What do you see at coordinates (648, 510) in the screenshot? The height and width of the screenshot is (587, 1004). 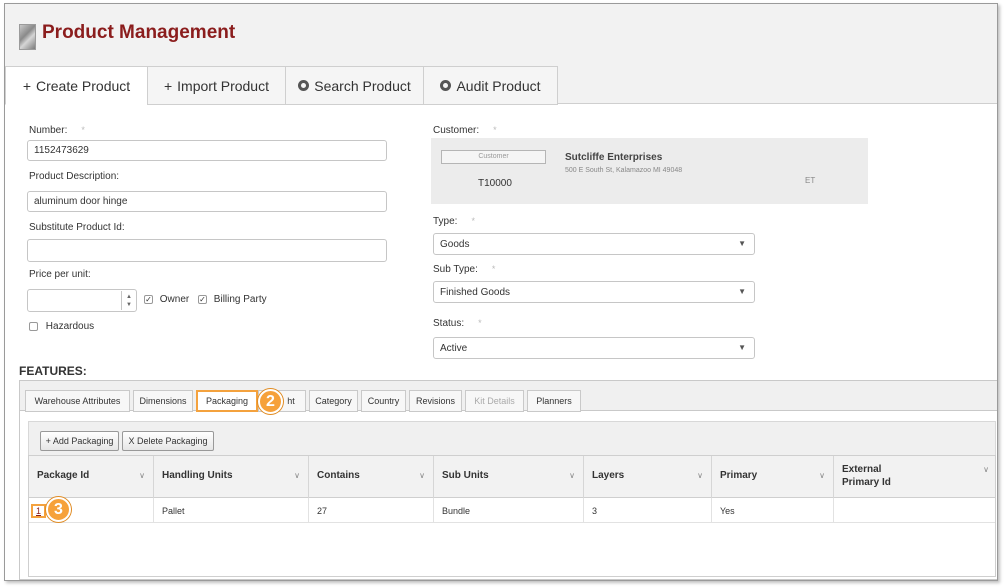 I see `cell-layers: 3` at bounding box center [648, 510].